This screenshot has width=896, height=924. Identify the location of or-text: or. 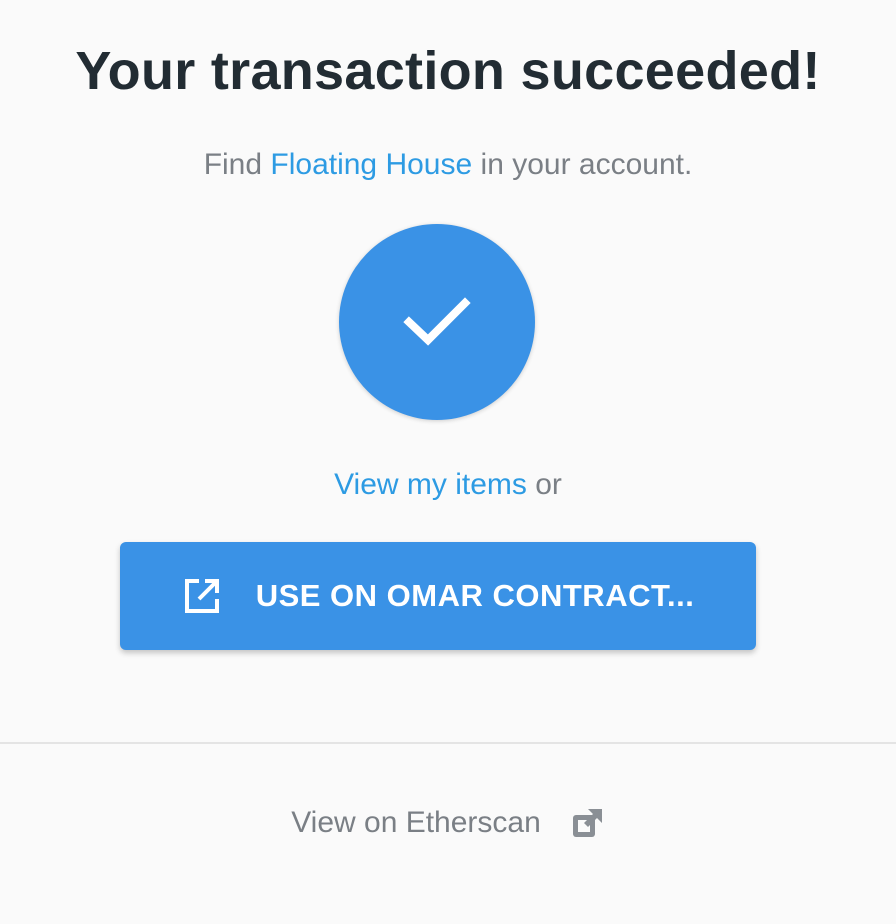
(544, 484).